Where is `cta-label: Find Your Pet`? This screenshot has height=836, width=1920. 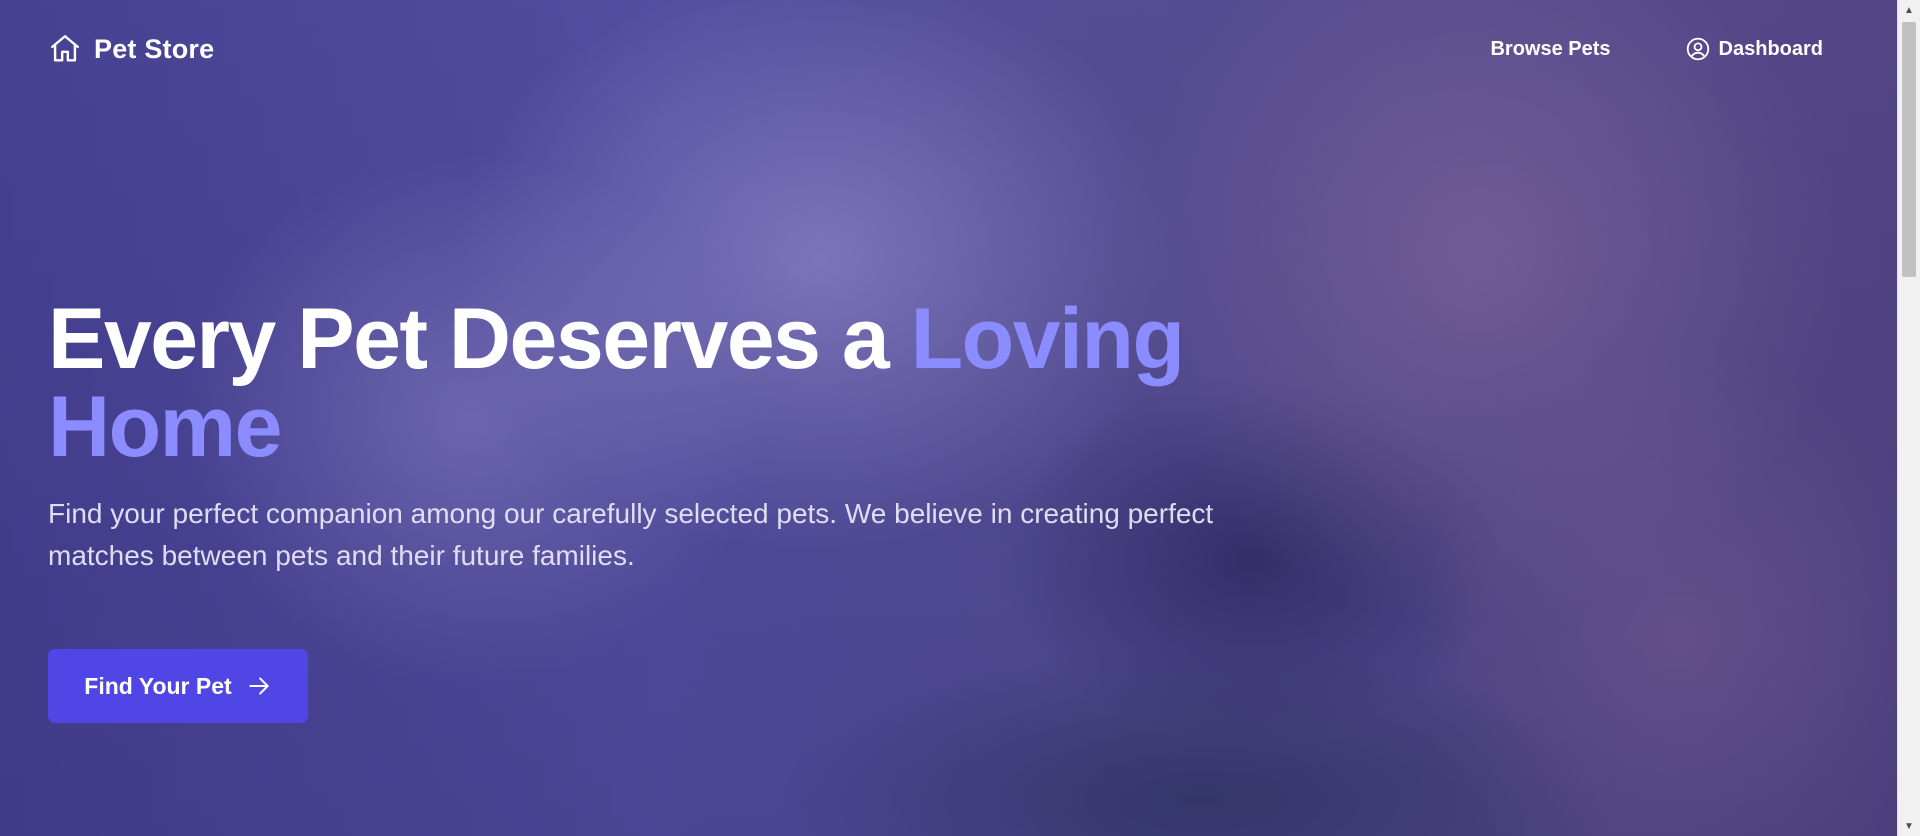
cta-label: Find Your Pet is located at coordinates (158, 685).